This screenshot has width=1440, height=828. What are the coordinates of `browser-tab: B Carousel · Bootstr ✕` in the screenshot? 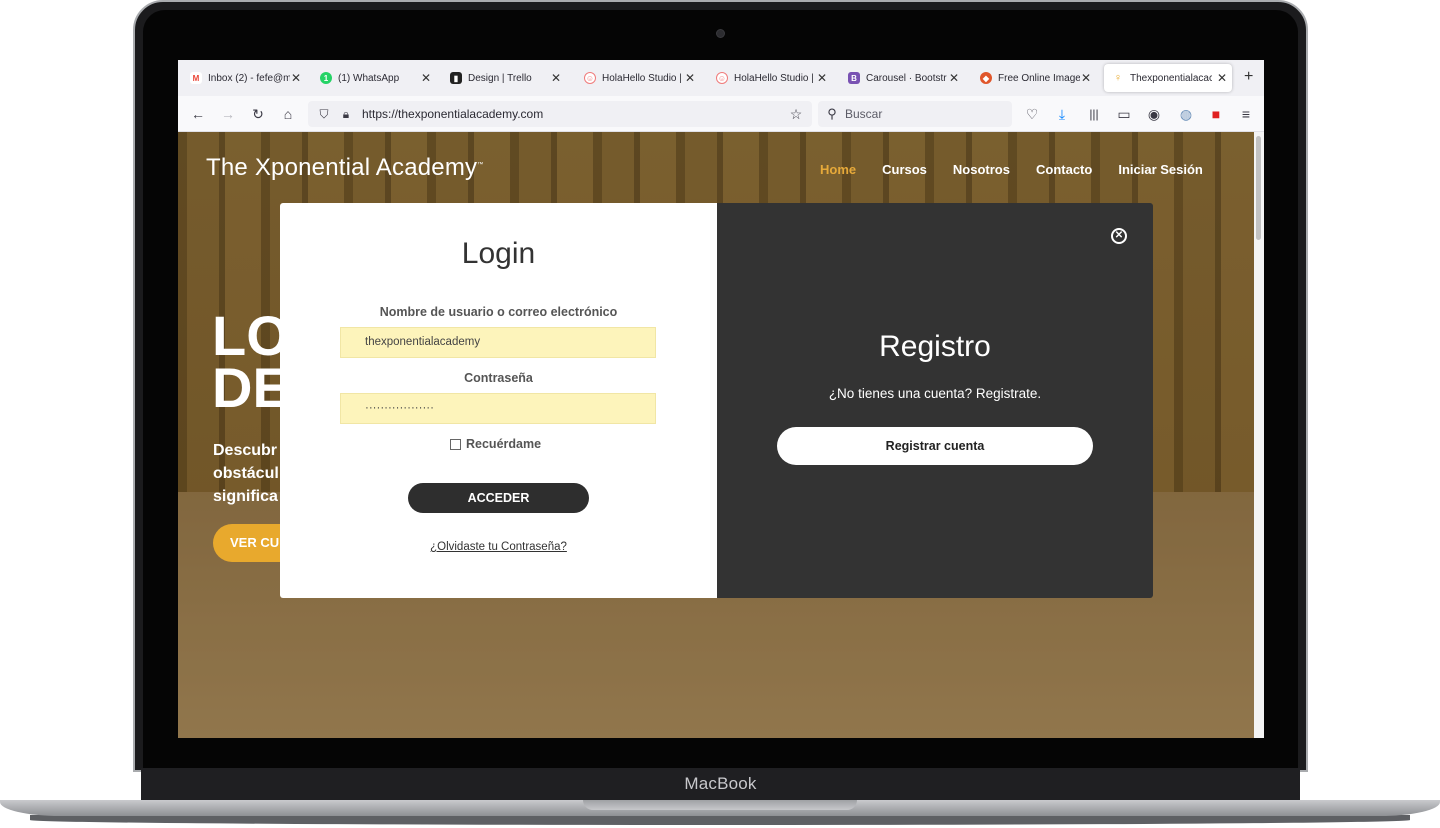 It's located at (902, 78).